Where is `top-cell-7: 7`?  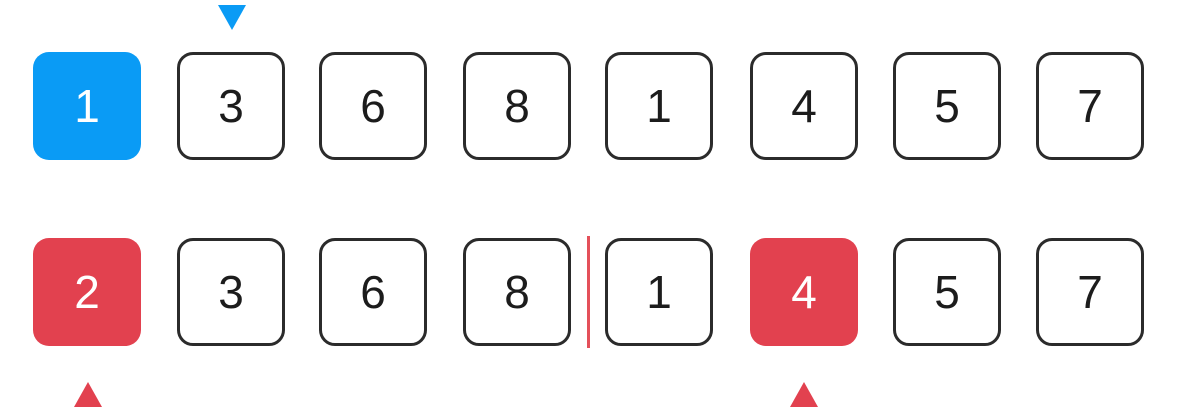
top-cell-7: 7 is located at coordinates (1090, 106).